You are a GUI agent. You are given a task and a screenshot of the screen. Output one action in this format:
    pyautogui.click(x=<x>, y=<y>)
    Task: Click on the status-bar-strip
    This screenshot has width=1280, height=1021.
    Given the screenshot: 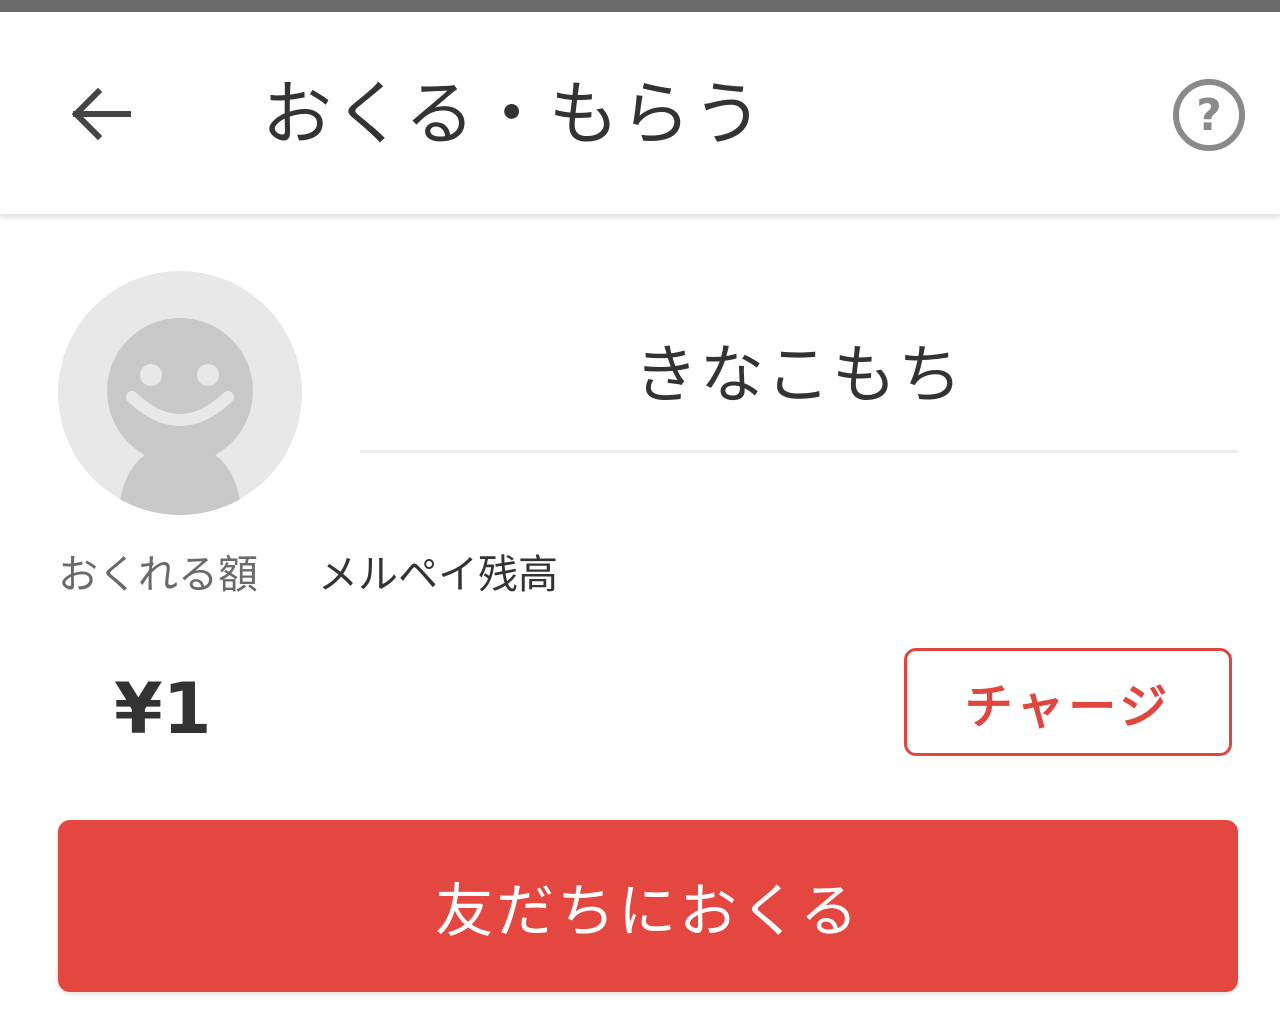 What is the action you would take?
    pyautogui.click(x=640, y=6)
    